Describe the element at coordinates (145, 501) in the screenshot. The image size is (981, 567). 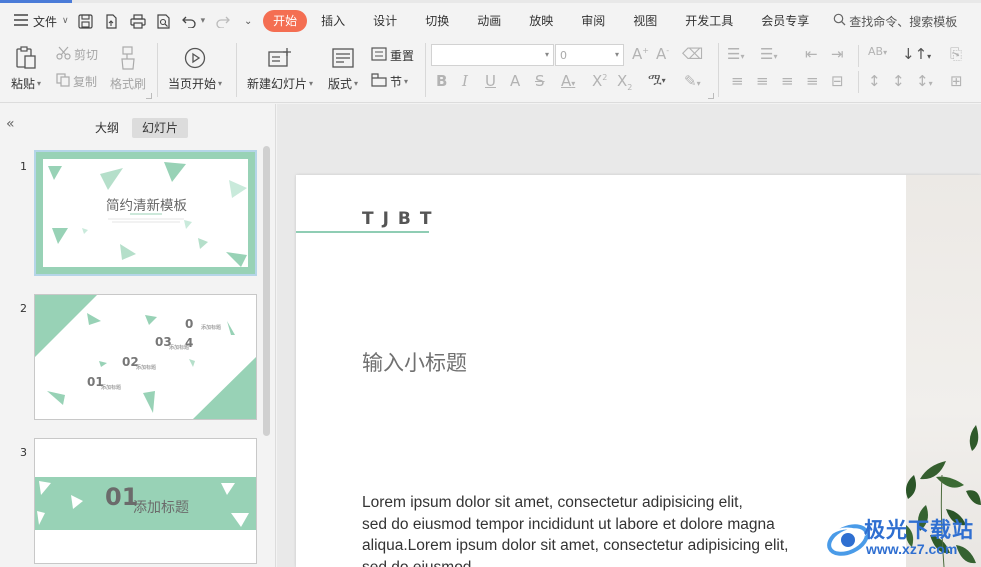
I see `slide-thumbnail-3: 01 添加标题` at that location.